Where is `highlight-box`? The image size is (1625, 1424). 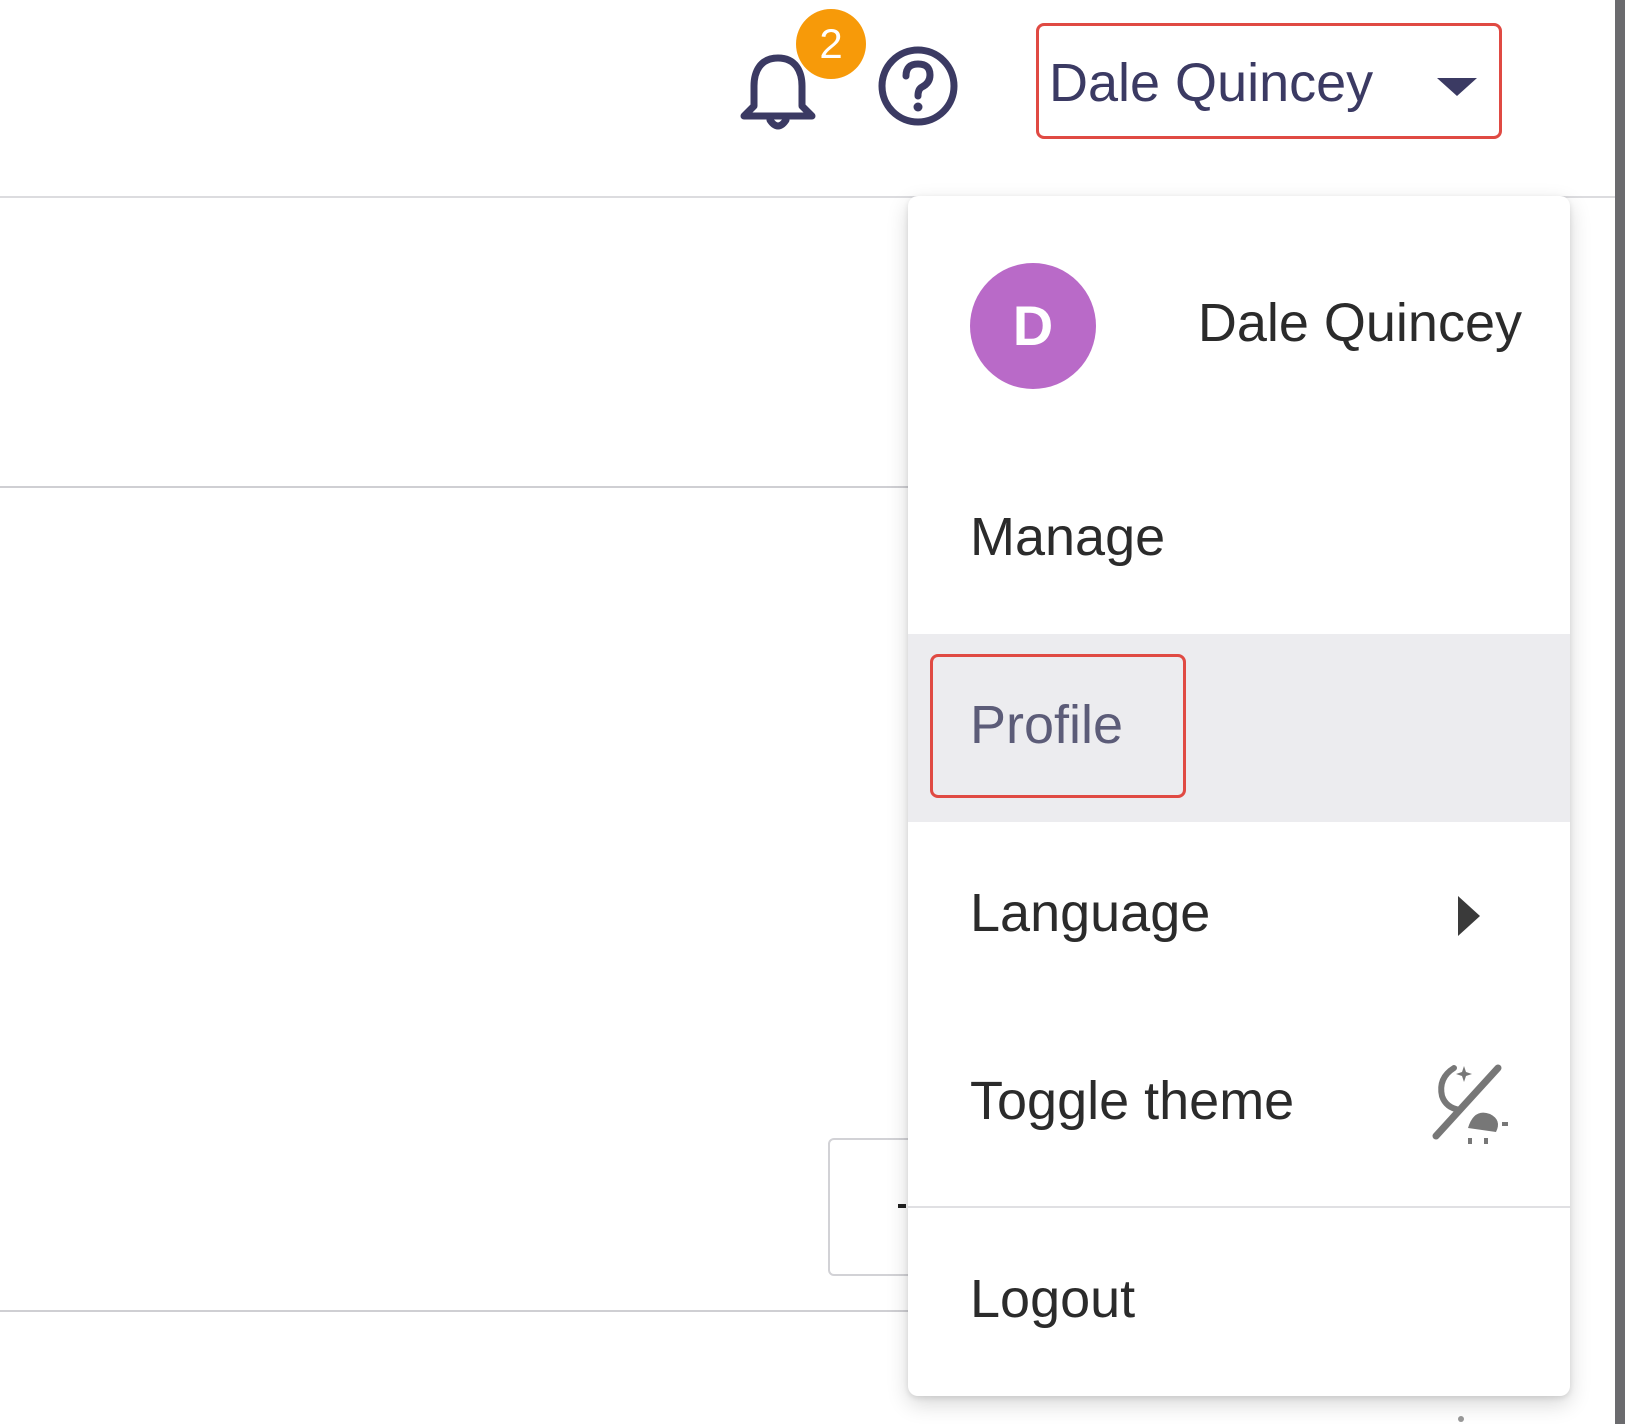 highlight-box is located at coordinates (1058, 726).